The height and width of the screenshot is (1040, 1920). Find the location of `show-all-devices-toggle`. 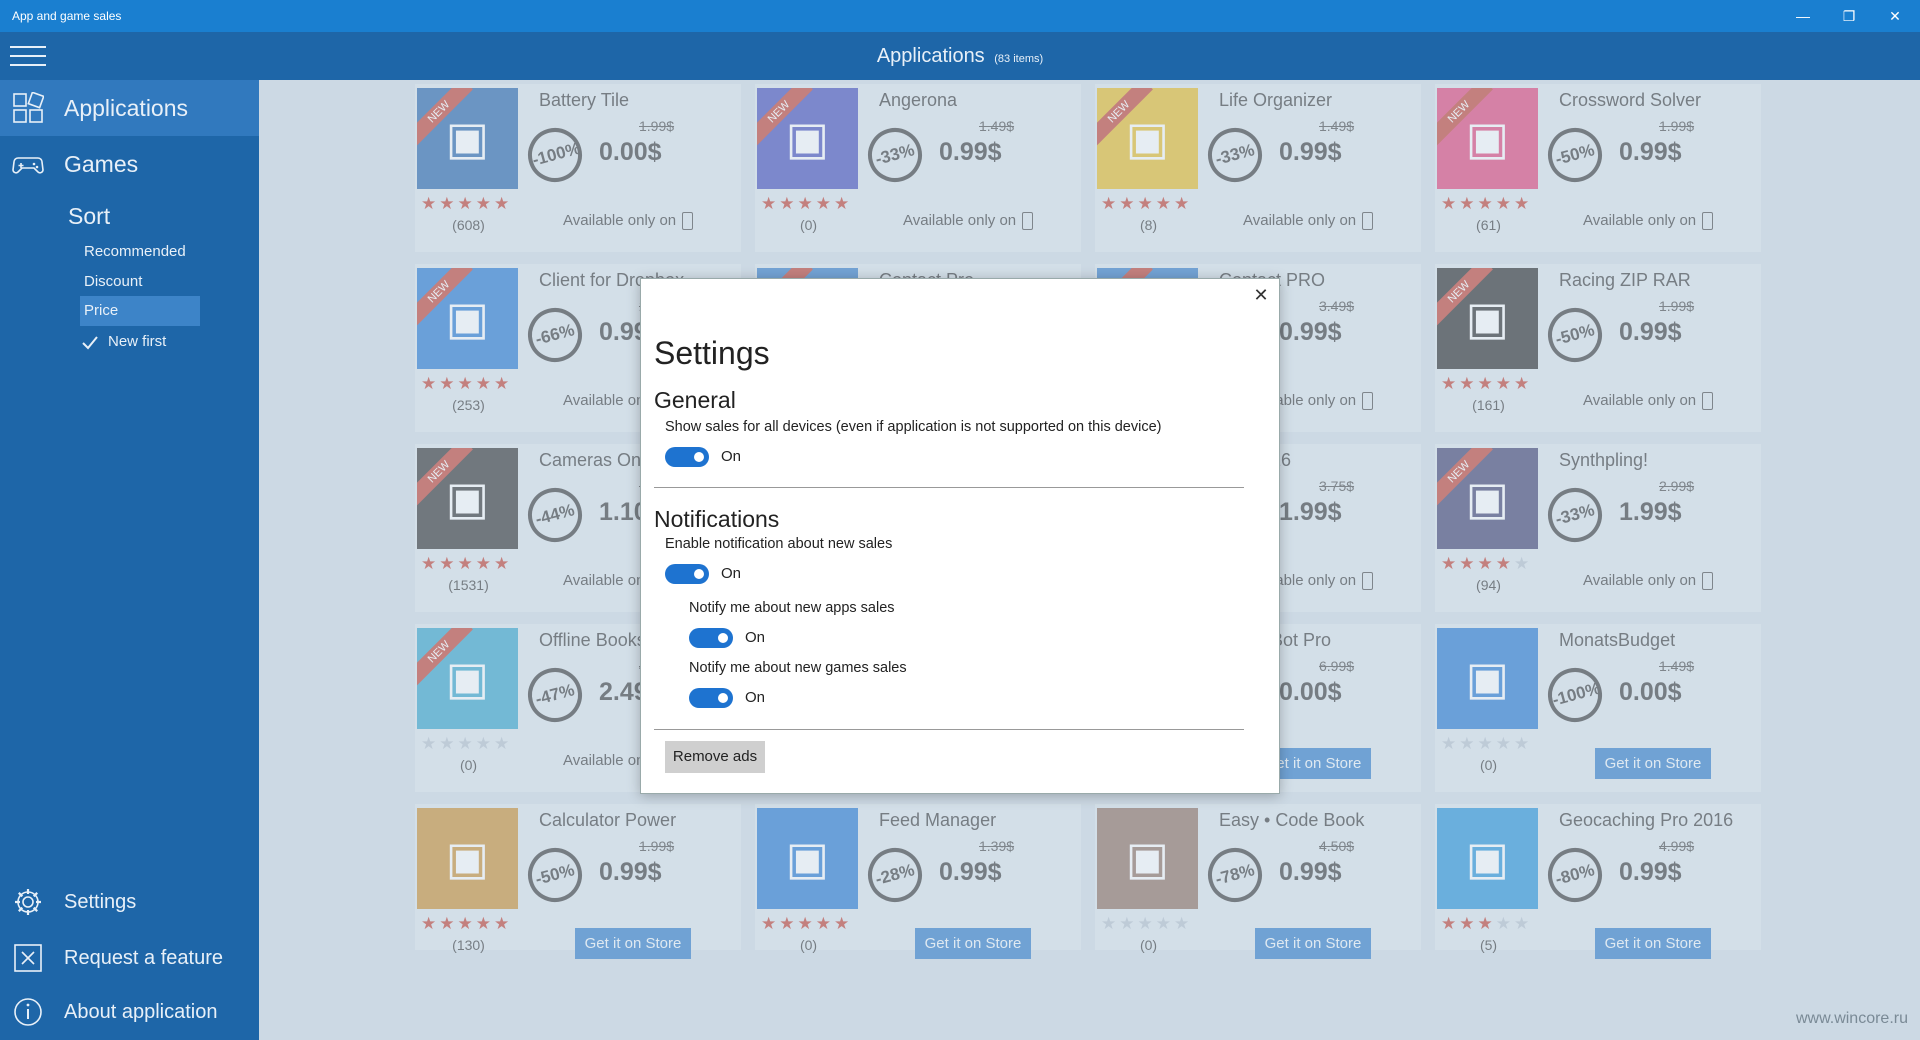

show-all-devices-toggle is located at coordinates (687, 457).